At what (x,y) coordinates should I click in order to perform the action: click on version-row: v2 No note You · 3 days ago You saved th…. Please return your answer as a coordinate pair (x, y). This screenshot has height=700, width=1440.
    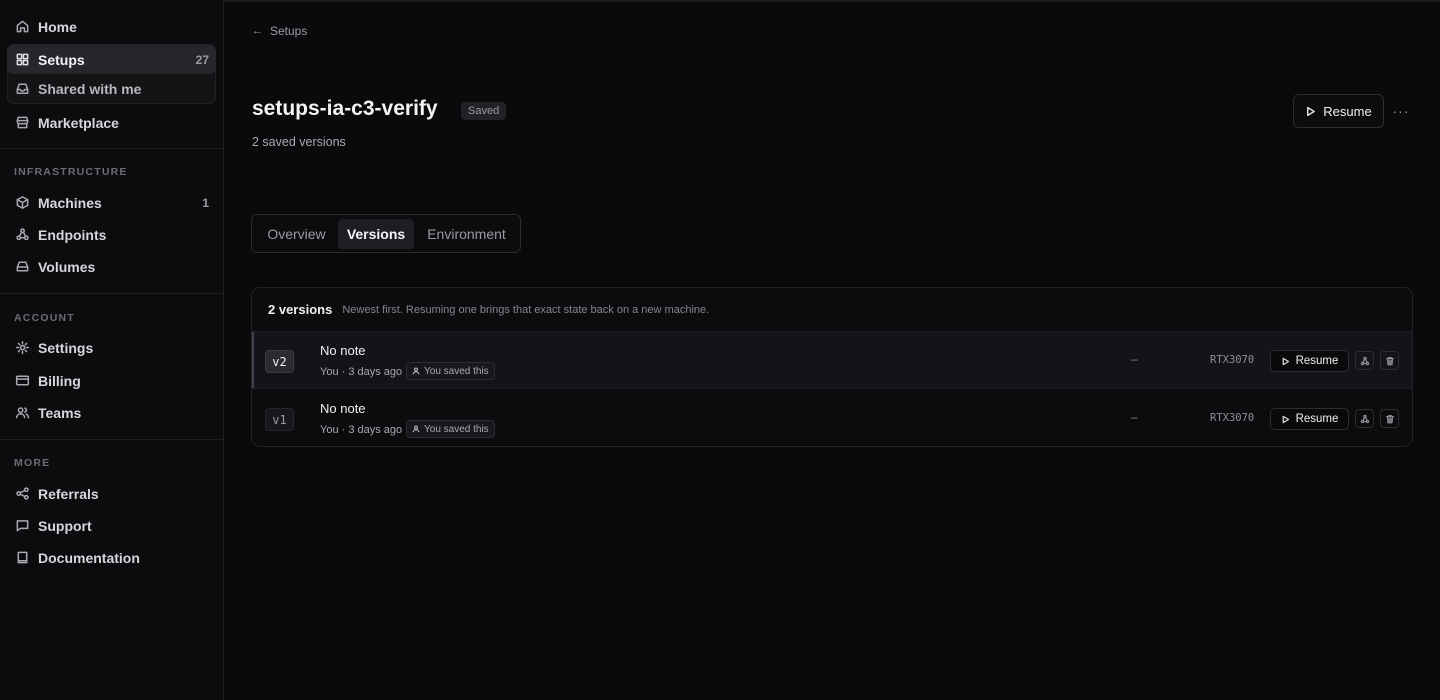
    Looking at the image, I should click on (832, 360).